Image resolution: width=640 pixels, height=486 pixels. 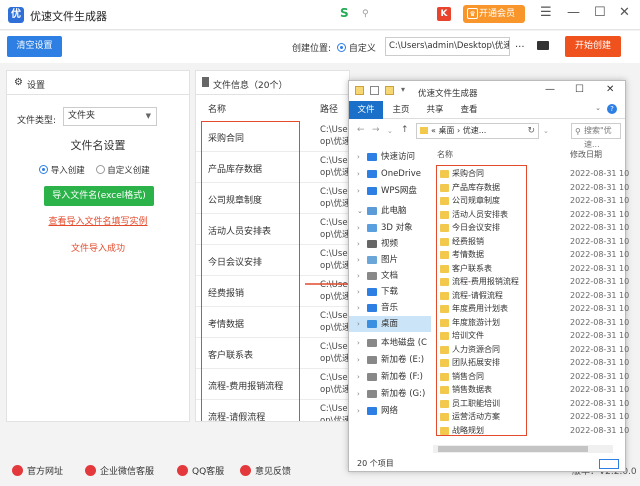 I want to click on tree-item: › 文档, so click(x=390, y=276).